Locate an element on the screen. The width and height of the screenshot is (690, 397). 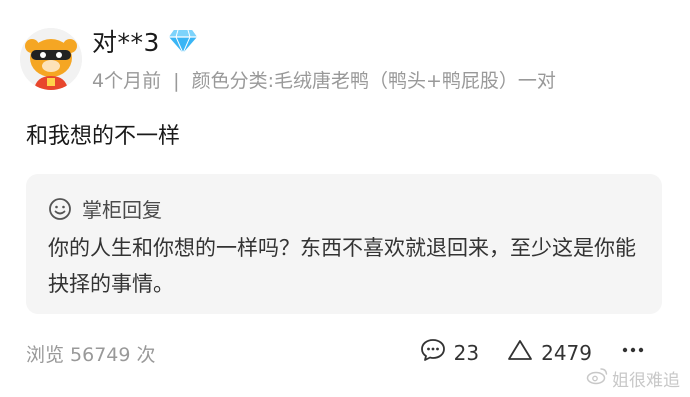
username-row: 对**3 is located at coordinates (145, 41).